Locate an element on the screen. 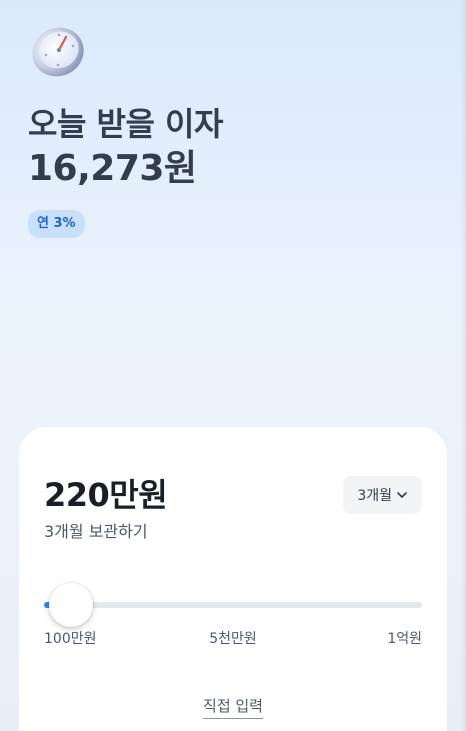 The image size is (466, 731). slider-track is located at coordinates (233, 605).